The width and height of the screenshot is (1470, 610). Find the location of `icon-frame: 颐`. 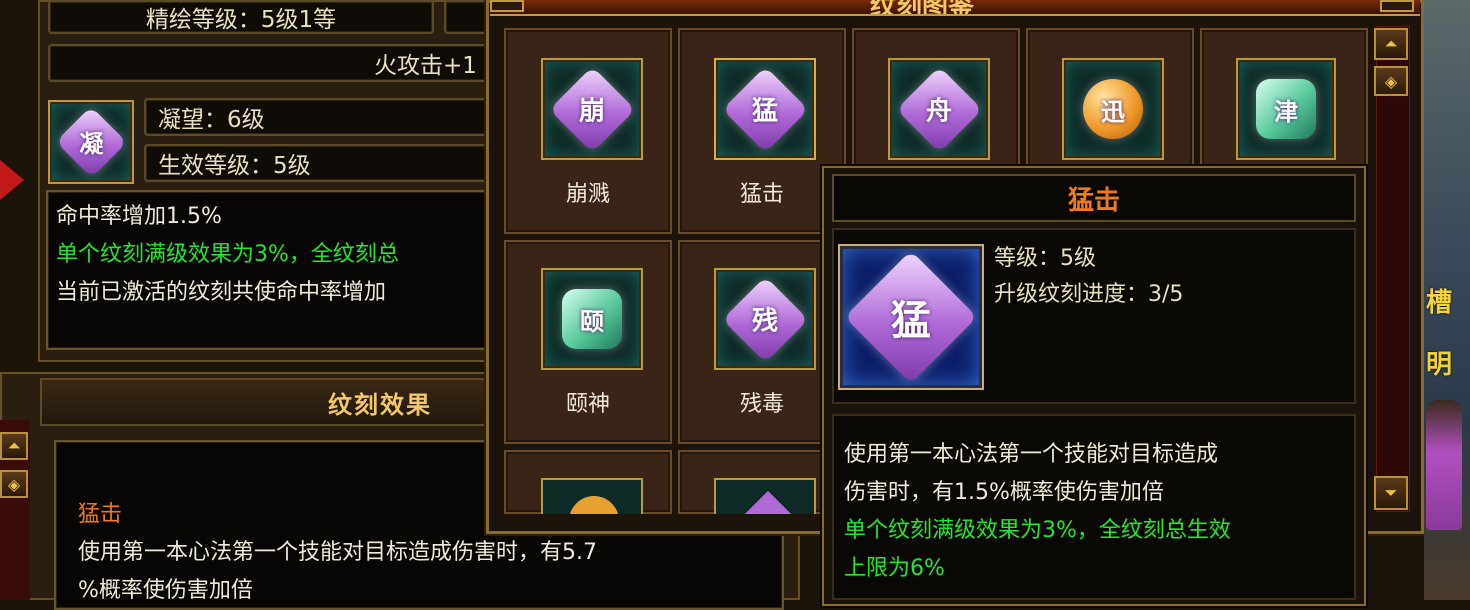

icon-frame: 颐 is located at coordinates (592, 319).